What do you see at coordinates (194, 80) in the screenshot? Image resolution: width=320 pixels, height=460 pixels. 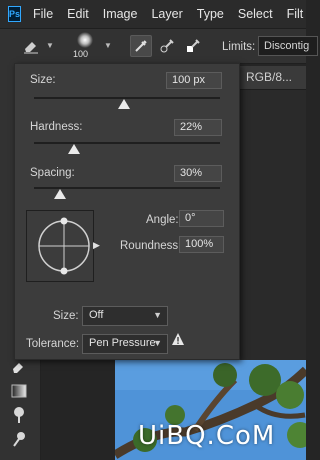 I see `size-input: 100 px` at bounding box center [194, 80].